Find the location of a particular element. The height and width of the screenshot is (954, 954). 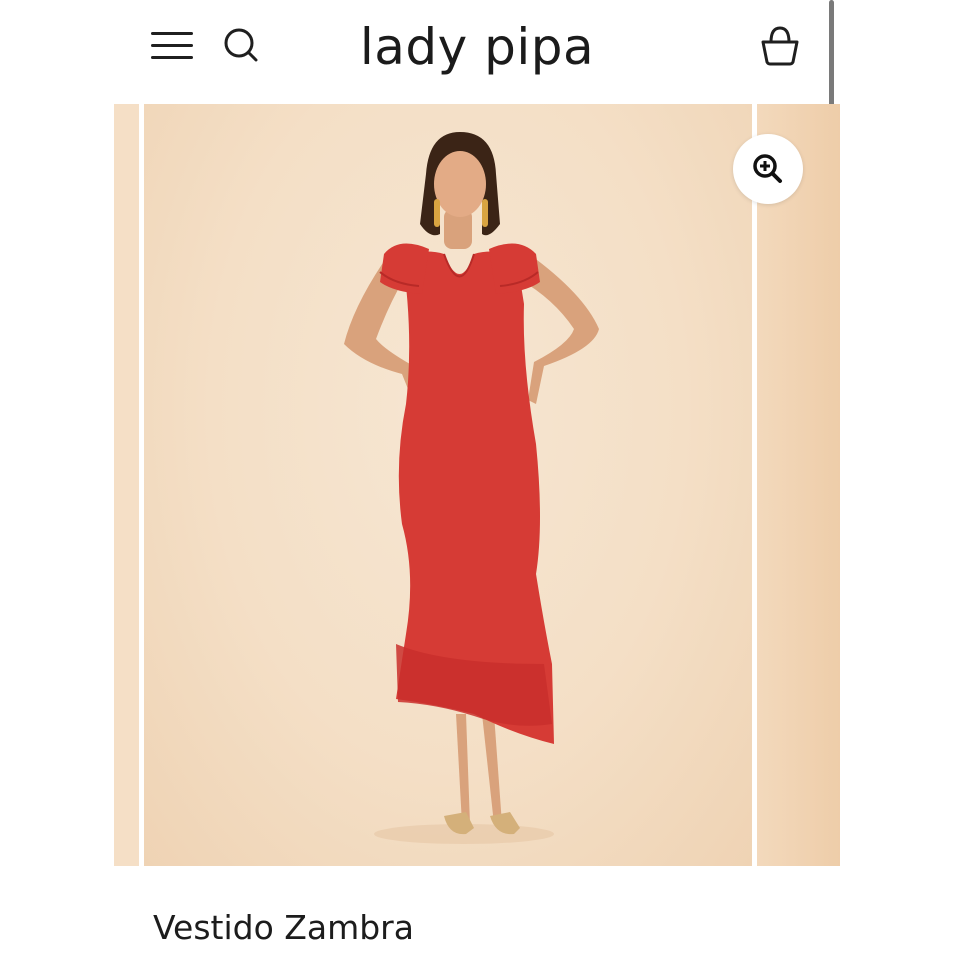

gallery-slide-previous is located at coordinates (126, 485).